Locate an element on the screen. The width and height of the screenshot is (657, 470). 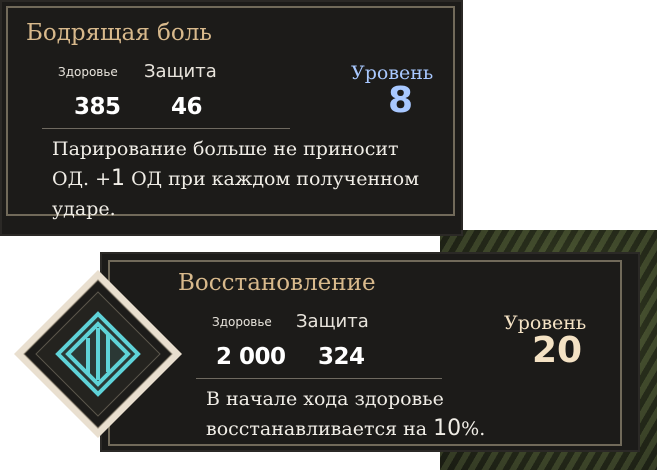
desc-number: 1 is located at coordinates (118, 178).